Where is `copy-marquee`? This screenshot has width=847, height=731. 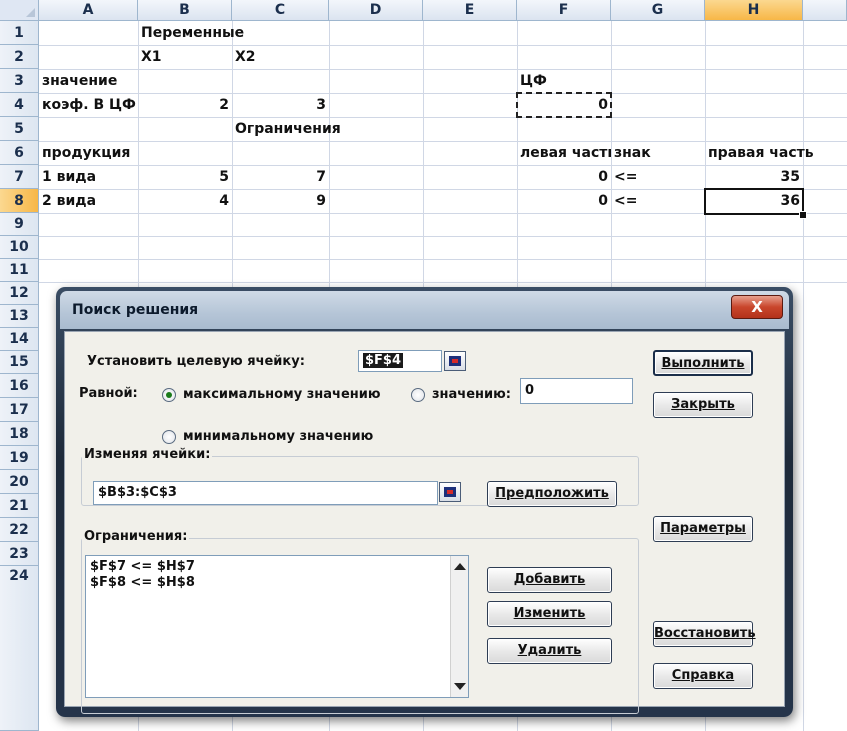 copy-marquee is located at coordinates (564, 105).